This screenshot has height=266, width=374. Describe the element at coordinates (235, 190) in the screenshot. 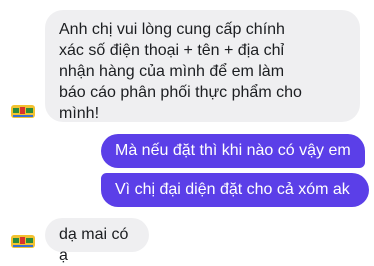

I see `outgoing-message-bubble: Vì chị đại diện đặt cho cả xóm ak` at that location.